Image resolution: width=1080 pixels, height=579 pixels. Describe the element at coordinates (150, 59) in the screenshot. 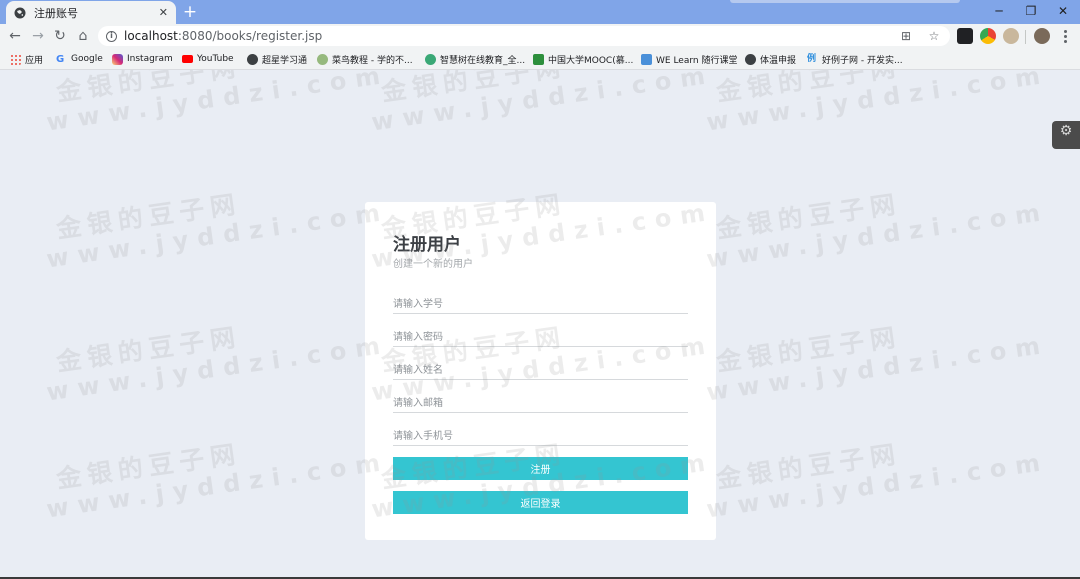

I see `bookmark-label: Instagram` at that location.